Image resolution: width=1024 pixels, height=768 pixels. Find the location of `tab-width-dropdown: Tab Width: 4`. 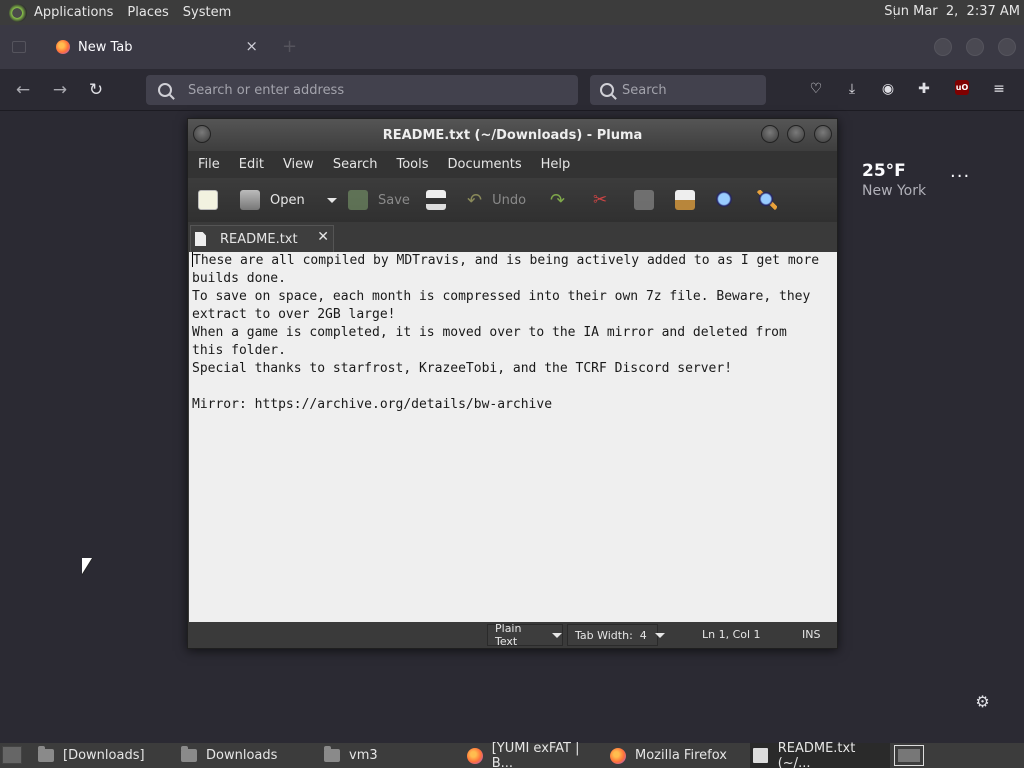

tab-width-dropdown: Tab Width: 4 is located at coordinates (616, 635).